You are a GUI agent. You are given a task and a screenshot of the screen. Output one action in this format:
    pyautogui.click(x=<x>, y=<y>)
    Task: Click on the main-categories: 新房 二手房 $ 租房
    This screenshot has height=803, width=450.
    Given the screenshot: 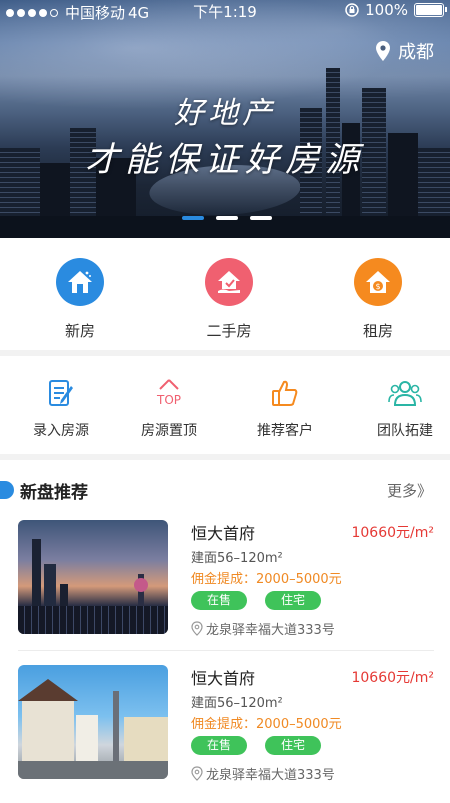 What is the action you would take?
    pyautogui.click(x=225, y=294)
    